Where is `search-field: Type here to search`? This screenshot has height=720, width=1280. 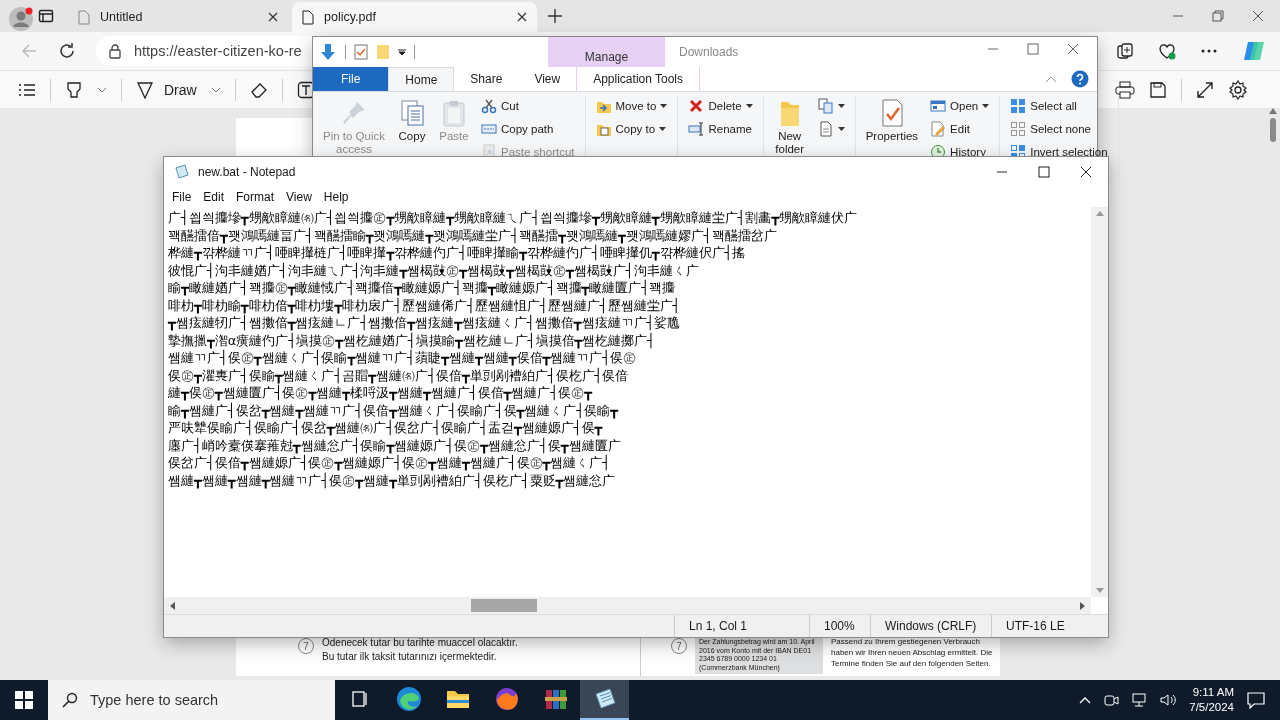 search-field: Type here to search is located at coordinates (191, 700).